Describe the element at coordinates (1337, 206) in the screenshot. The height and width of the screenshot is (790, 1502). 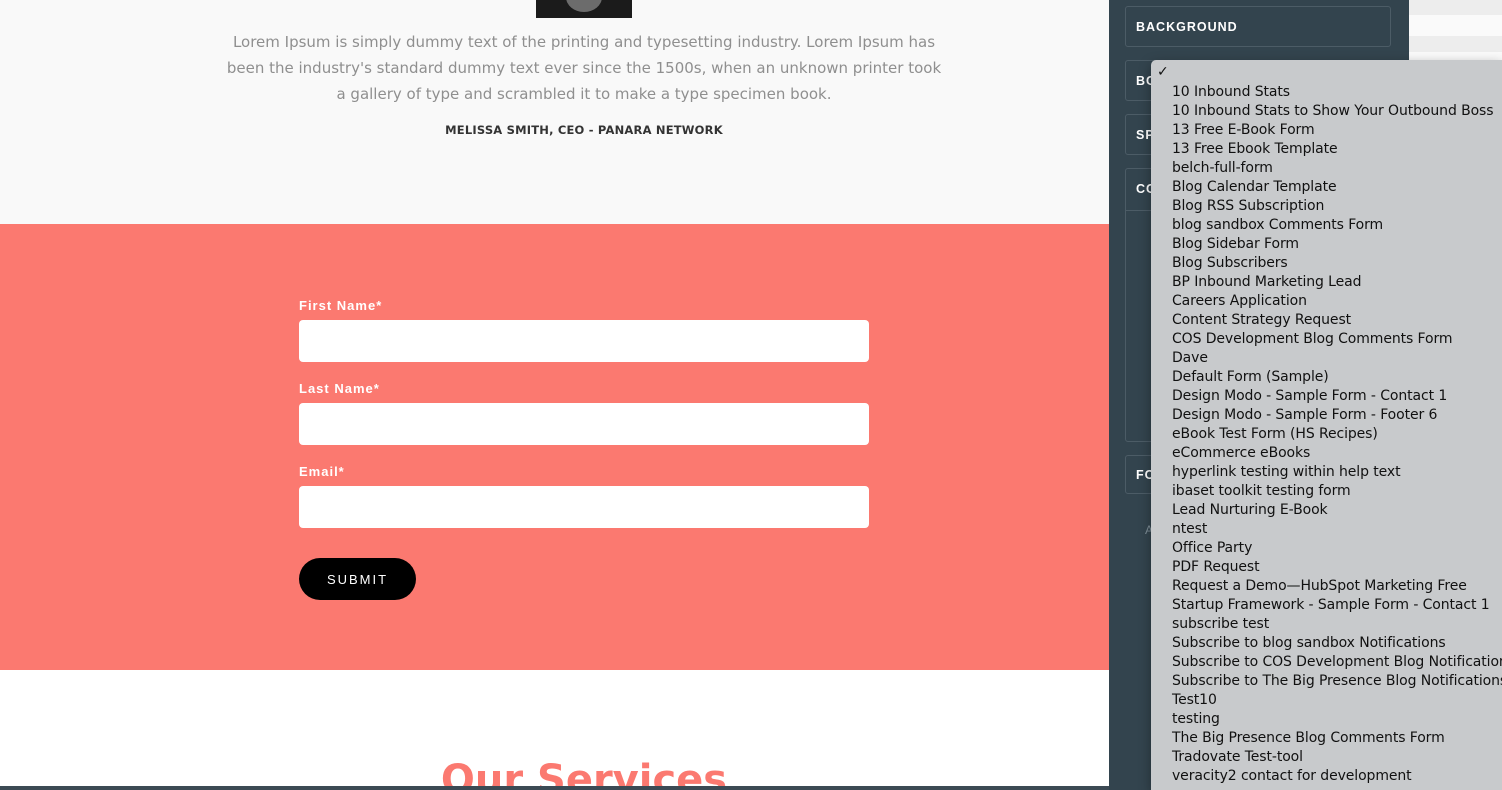
I see `dropdown-option: Blog RSS Subscription` at that location.